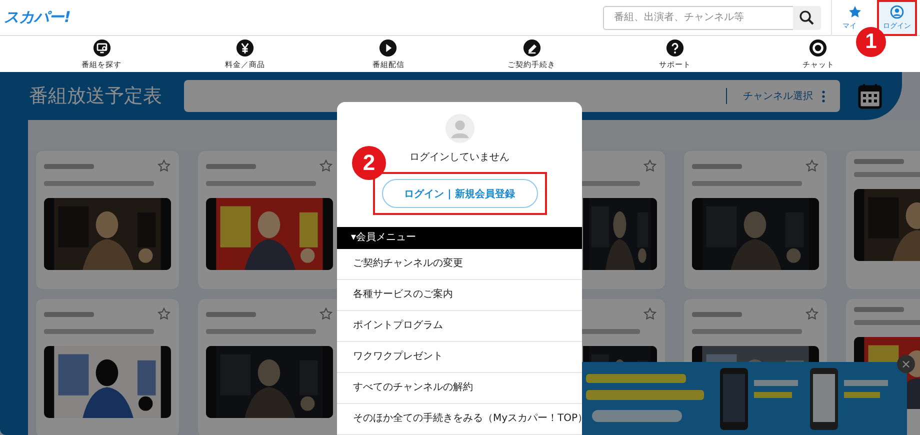 This screenshot has height=435, width=920. I want to click on channel-select-label: チャンネル選択, so click(778, 96).